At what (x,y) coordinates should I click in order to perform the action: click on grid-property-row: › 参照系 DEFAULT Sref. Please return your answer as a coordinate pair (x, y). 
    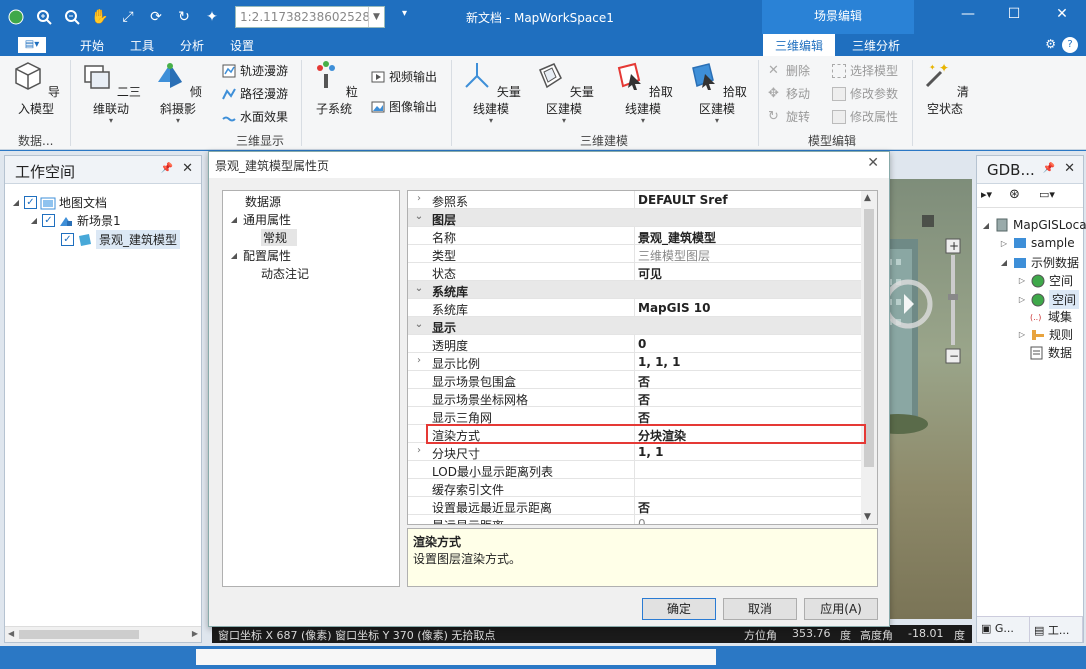
    Looking at the image, I should click on (635, 200).